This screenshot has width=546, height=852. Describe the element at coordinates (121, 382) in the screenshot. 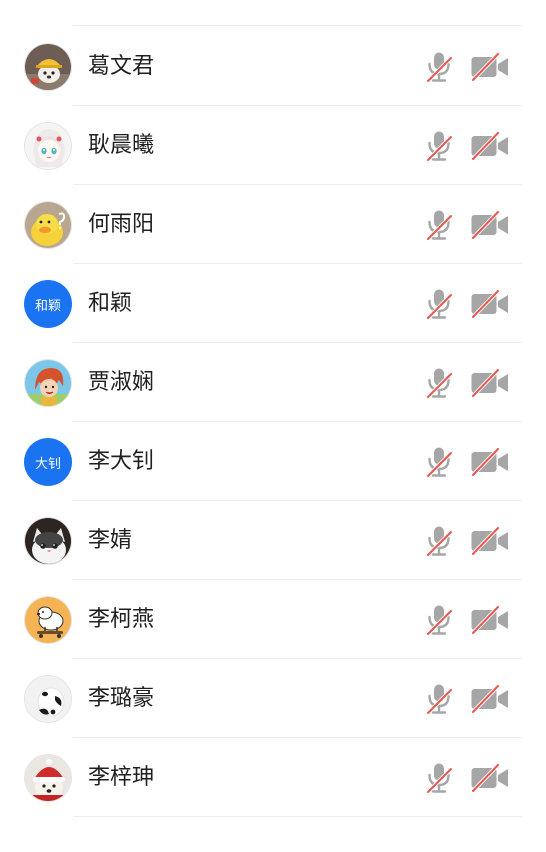

I see `participant-name: 贾淑娴` at that location.